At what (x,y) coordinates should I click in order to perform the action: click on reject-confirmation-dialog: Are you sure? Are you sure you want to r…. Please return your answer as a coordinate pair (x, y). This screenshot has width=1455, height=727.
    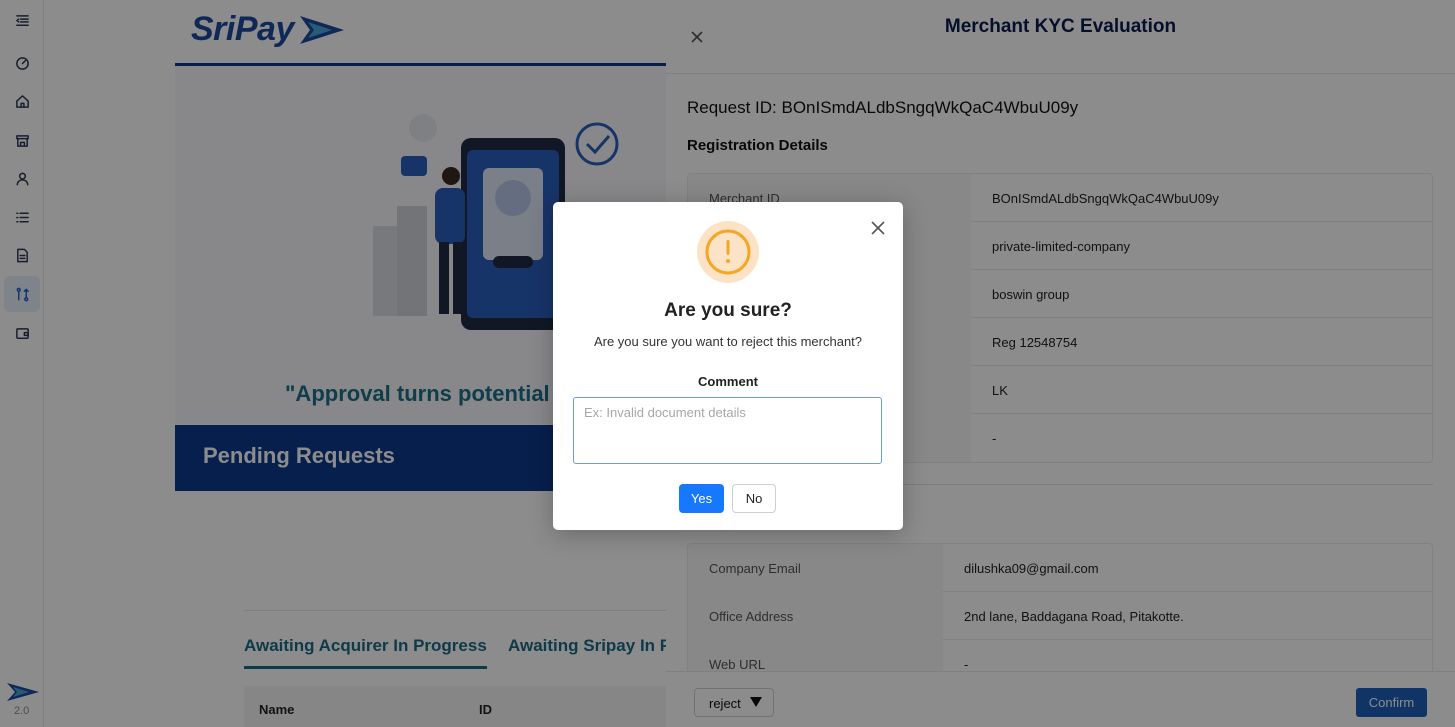
    Looking at the image, I should click on (728, 366).